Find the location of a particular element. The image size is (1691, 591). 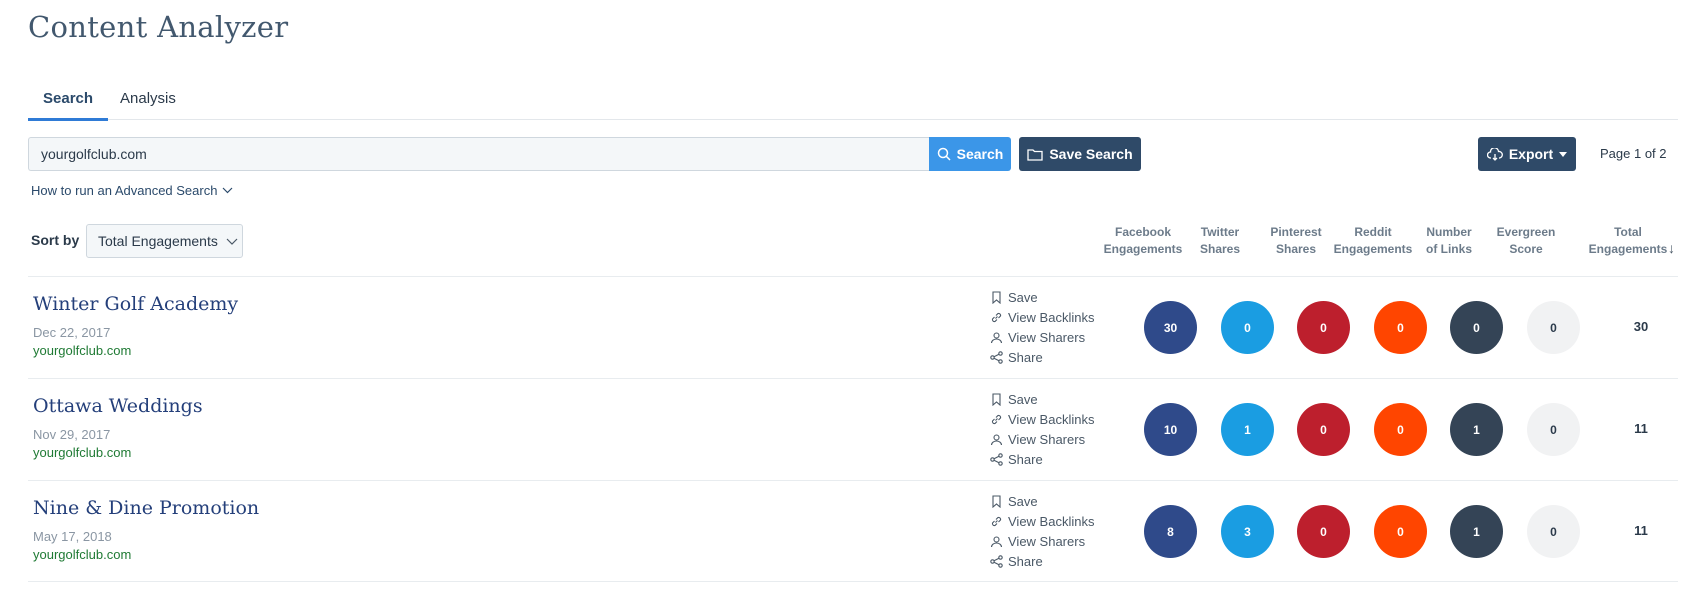

search-icon is located at coordinates (944, 154).